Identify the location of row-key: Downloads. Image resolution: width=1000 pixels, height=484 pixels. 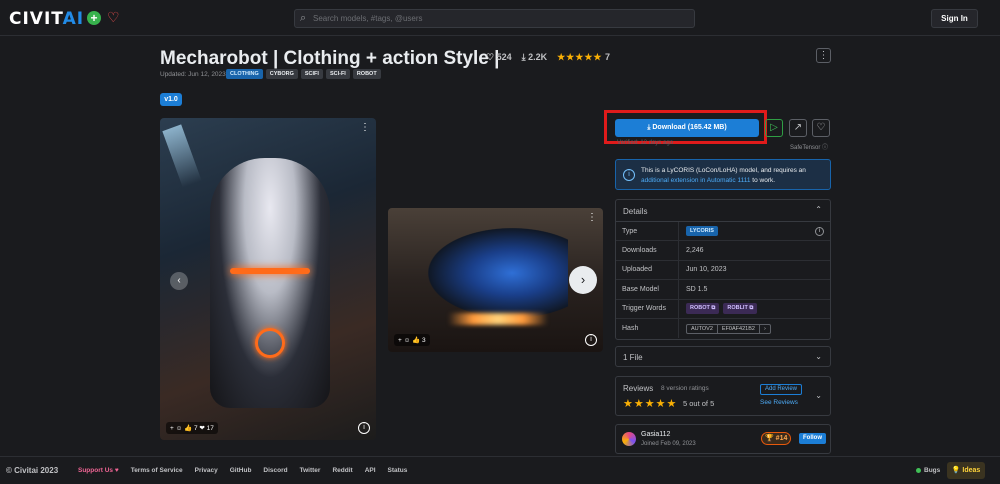
(647, 250).